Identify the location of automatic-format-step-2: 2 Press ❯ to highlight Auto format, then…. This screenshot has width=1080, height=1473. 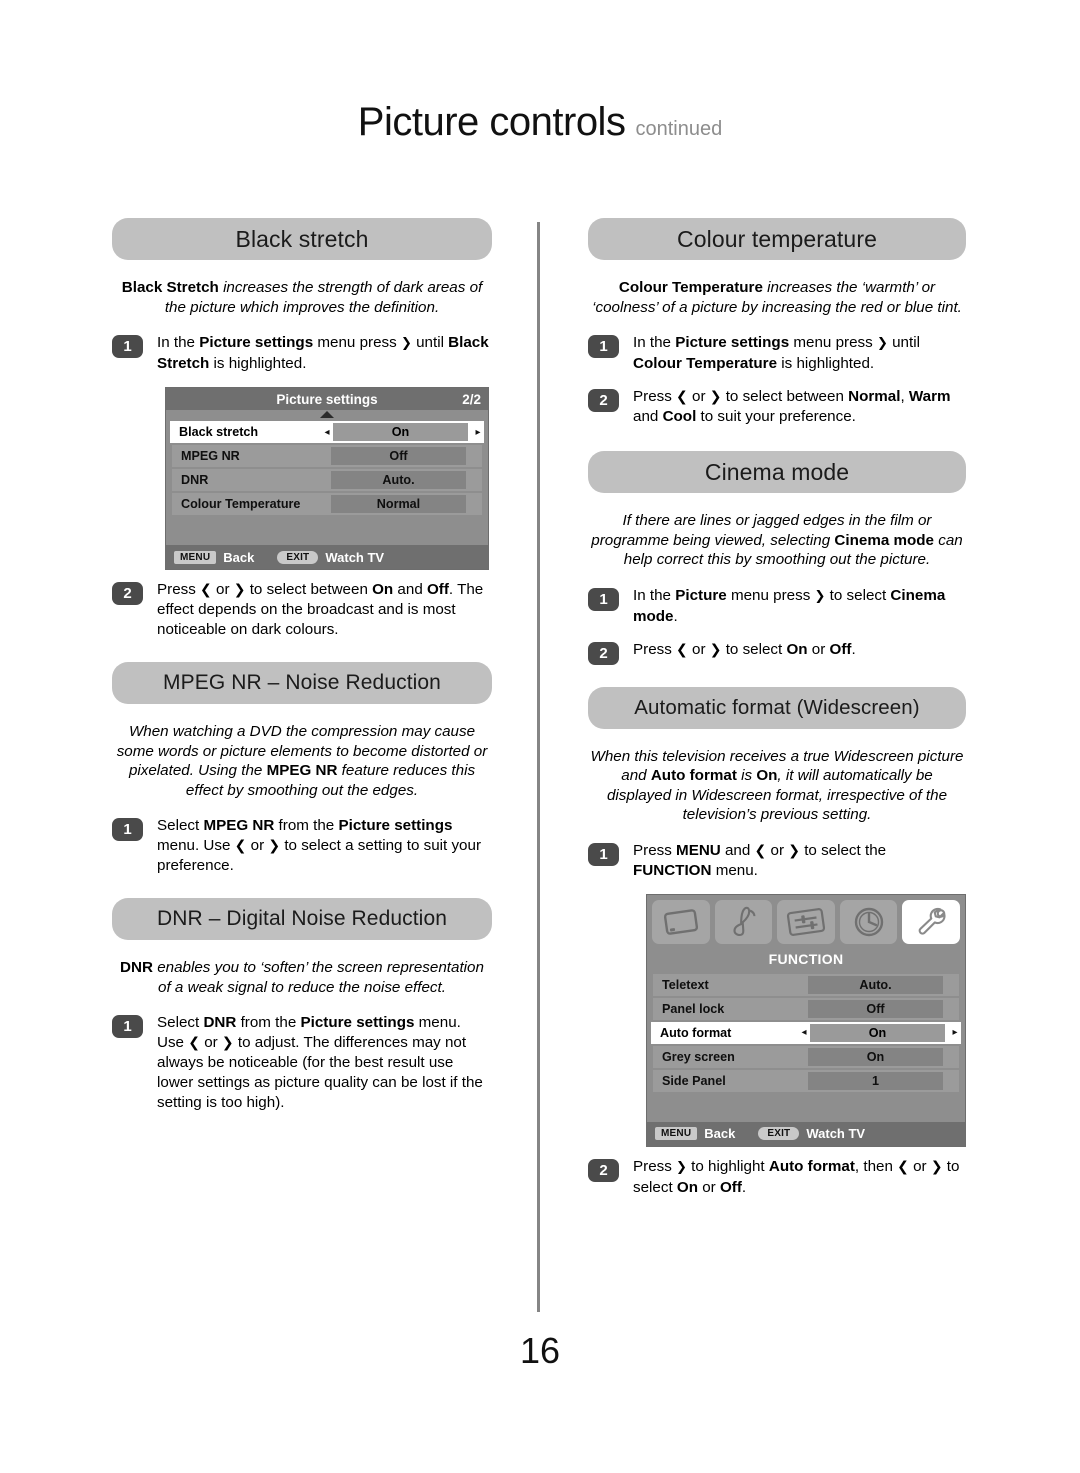
(777, 1177).